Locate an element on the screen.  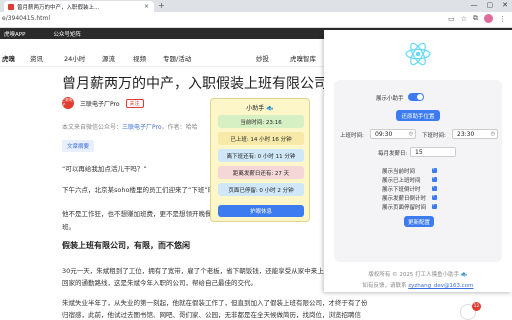
show-widget-toggle is located at coordinates (416, 97).